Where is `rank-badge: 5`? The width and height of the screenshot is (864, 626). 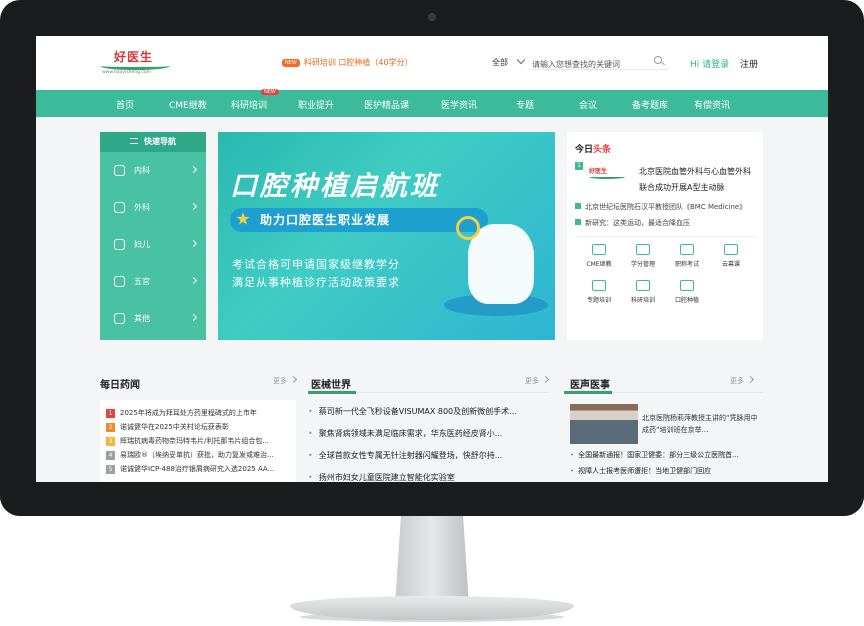 rank-badge: 5 is located at coordinates (110, 469).